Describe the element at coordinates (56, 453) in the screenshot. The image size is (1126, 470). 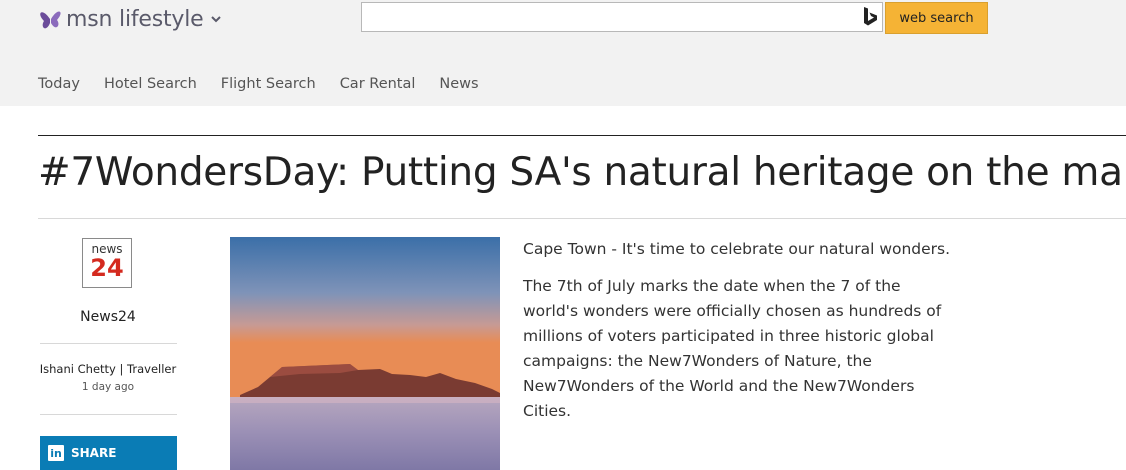
I see `linkedin-icon: in` at that location.